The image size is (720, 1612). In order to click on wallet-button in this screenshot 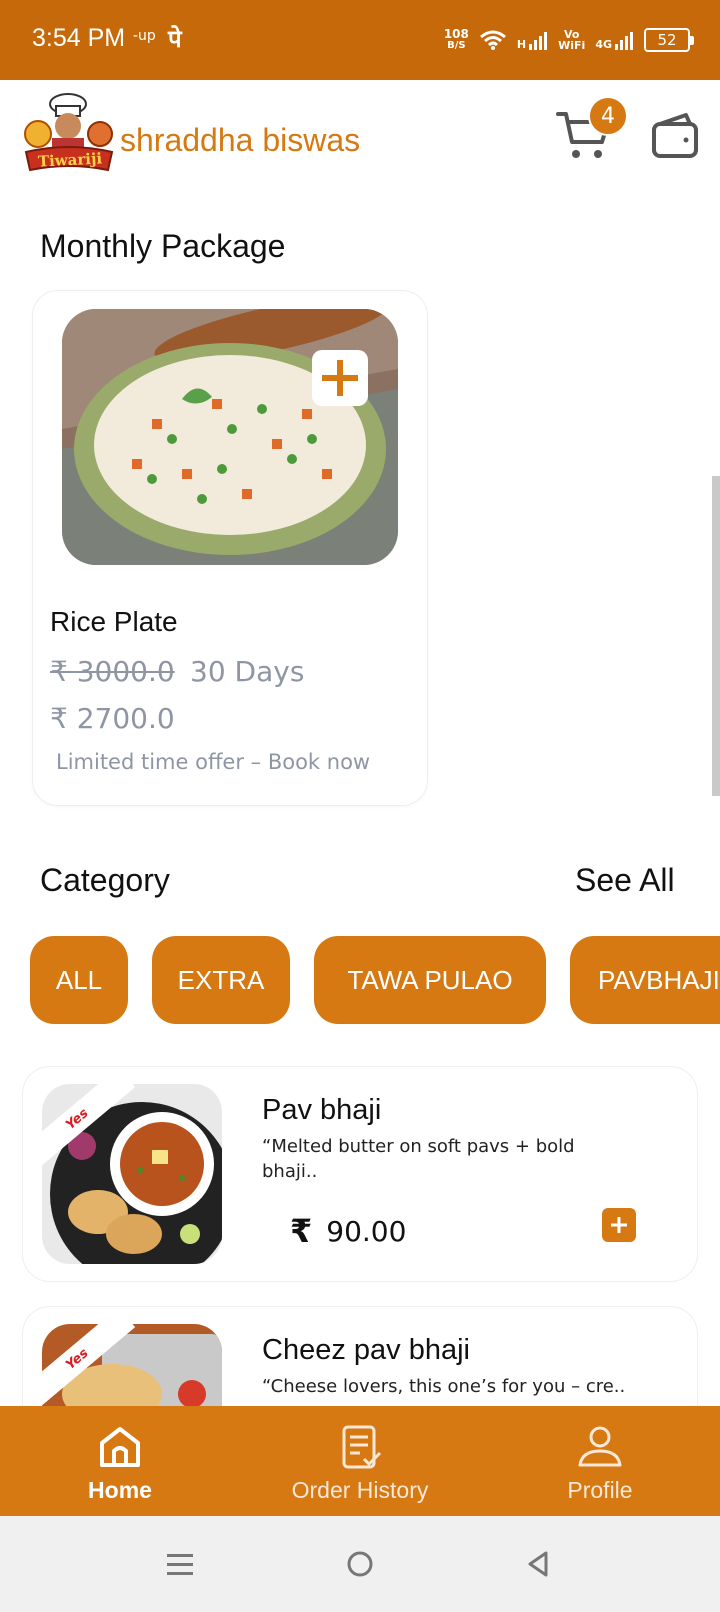, I will do `click(675, 136)`.